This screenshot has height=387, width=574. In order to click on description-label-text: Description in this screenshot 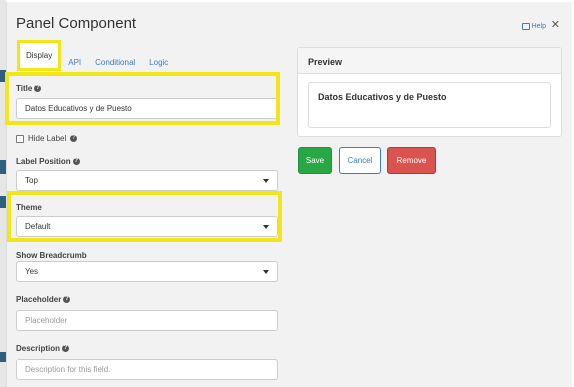, I will do `click(38, 348)`.